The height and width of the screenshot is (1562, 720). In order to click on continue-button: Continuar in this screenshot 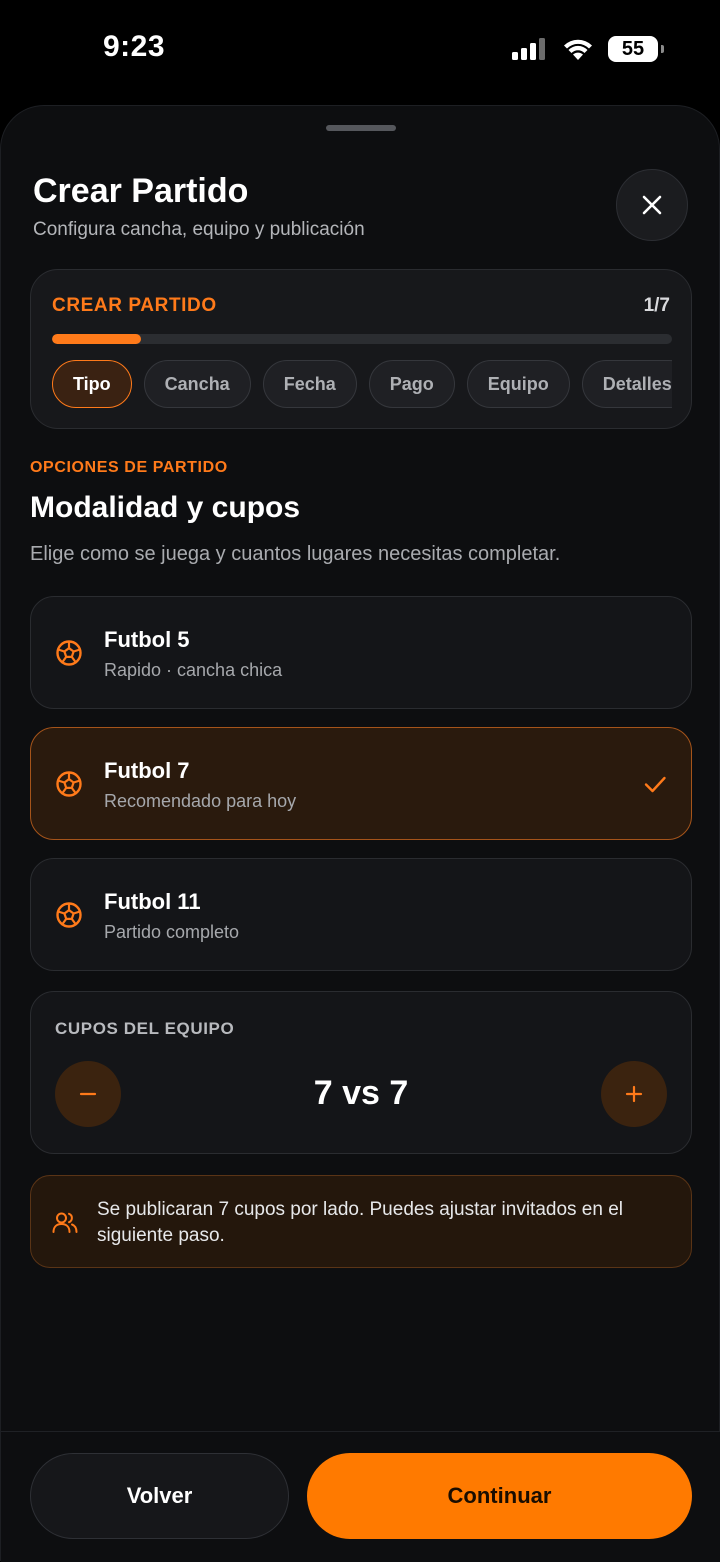, I will do `click(499, 1496)`.